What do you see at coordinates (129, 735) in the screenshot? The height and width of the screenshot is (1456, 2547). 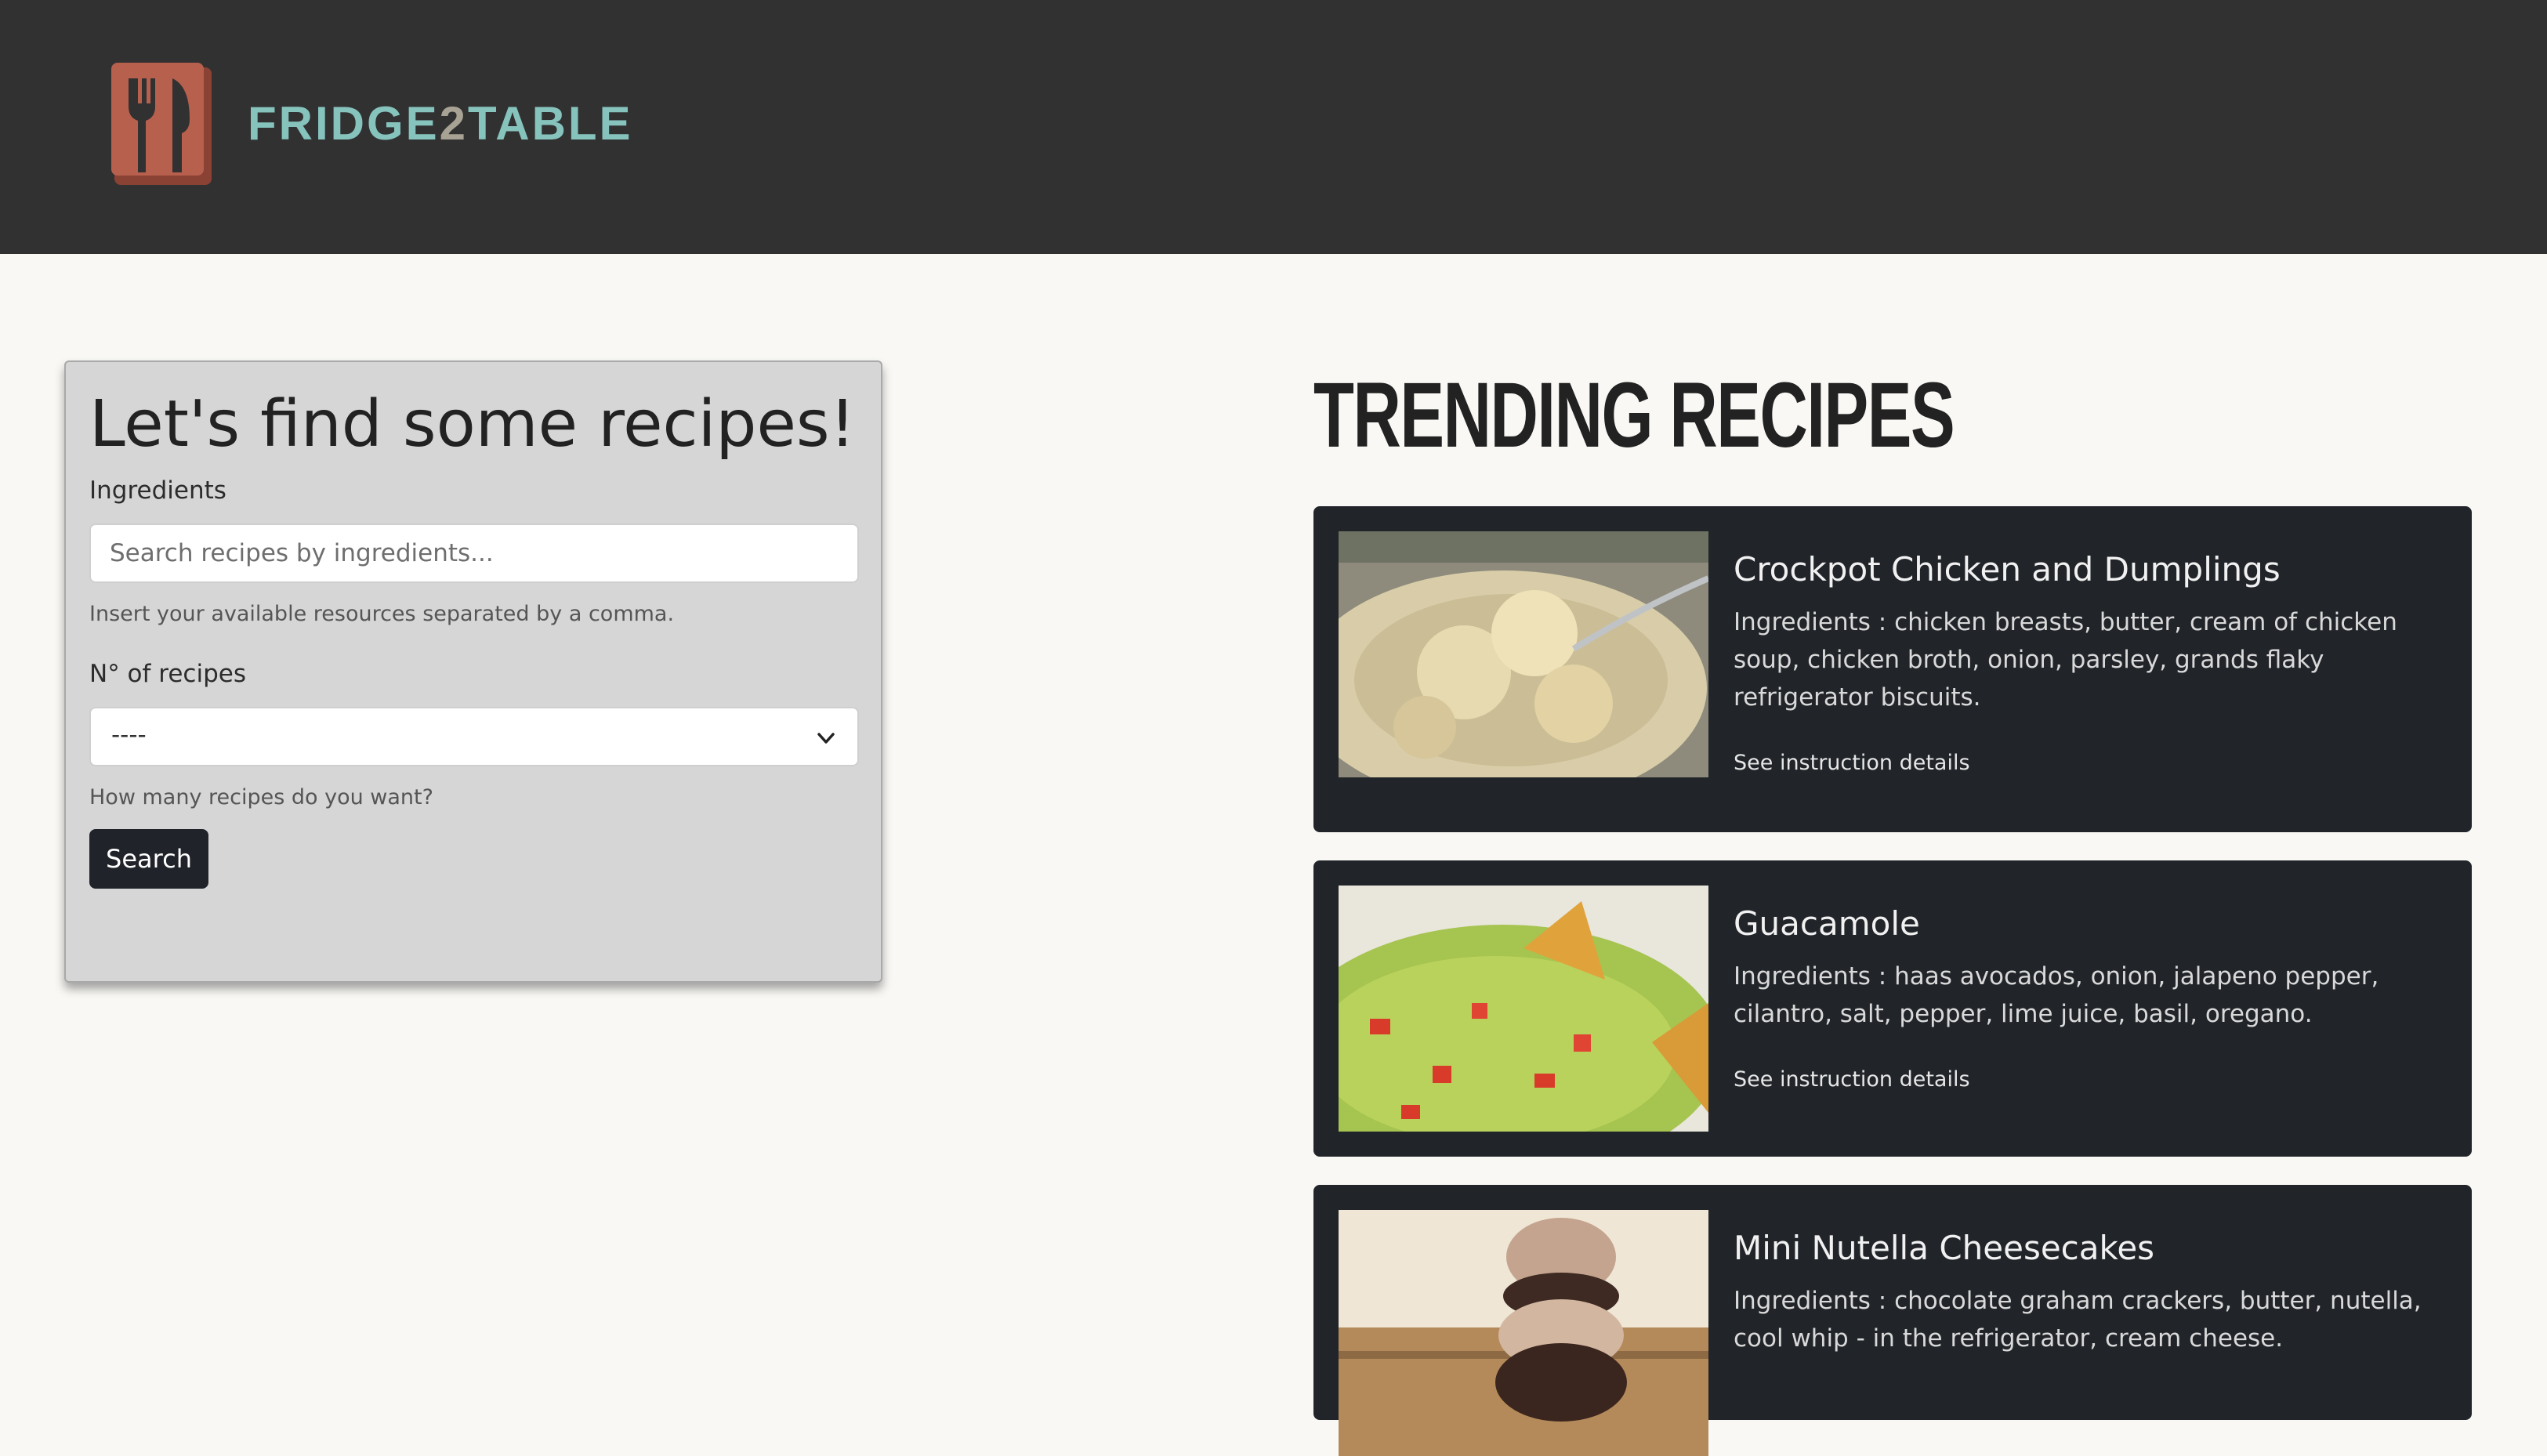 I see `recipe-count-selected: ----` at bounding box center [129, 735].